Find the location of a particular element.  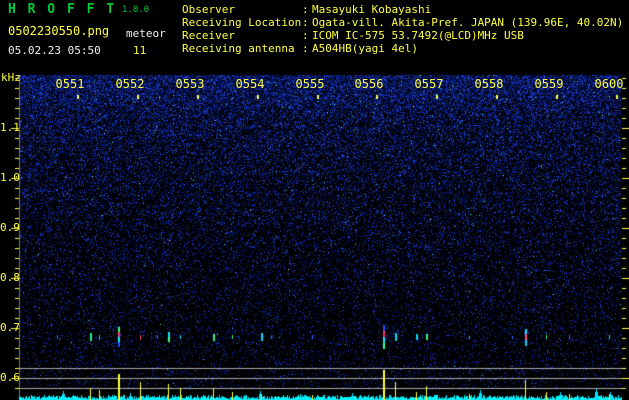

timestamp: 05.02.23 05:50 is located at coordinates (54, 50).